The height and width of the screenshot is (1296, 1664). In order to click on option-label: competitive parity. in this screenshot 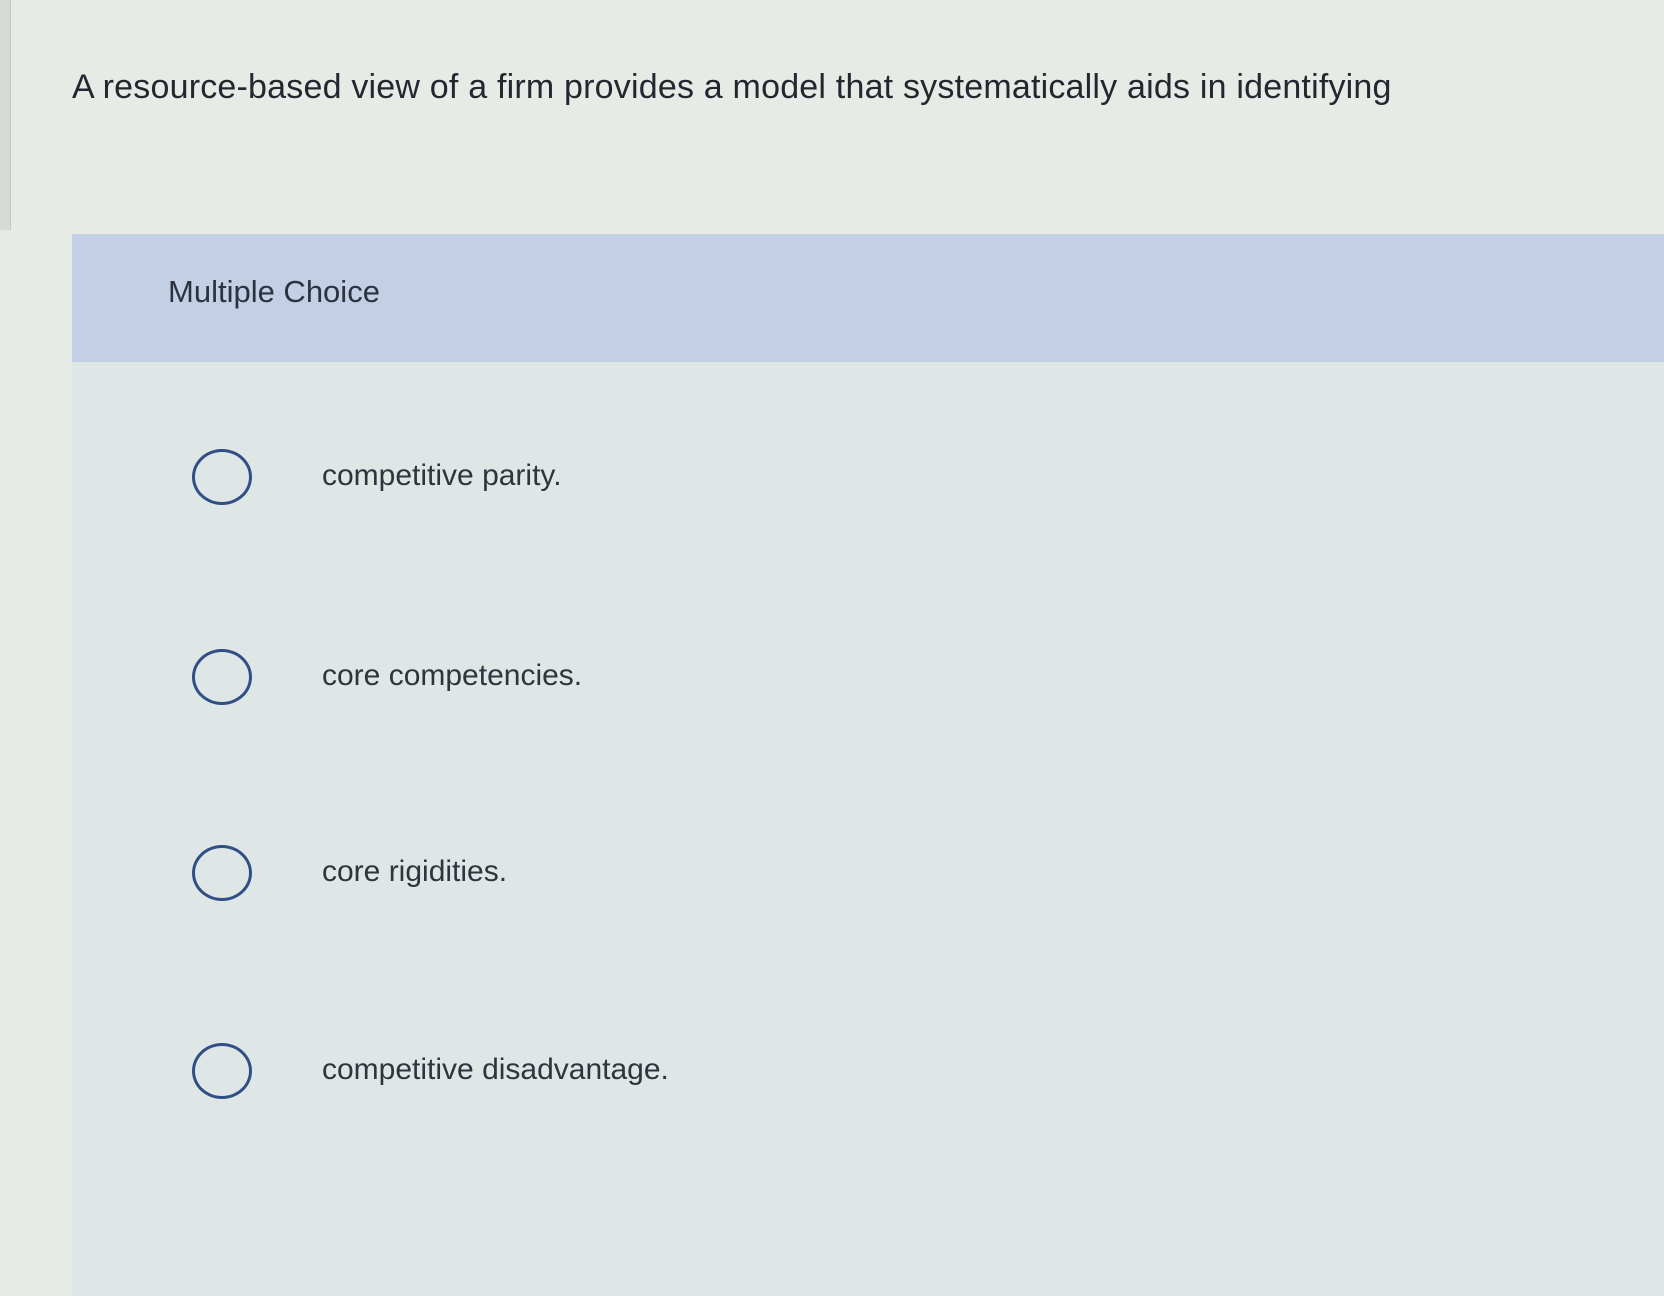, I will do `click(442, 475)`.